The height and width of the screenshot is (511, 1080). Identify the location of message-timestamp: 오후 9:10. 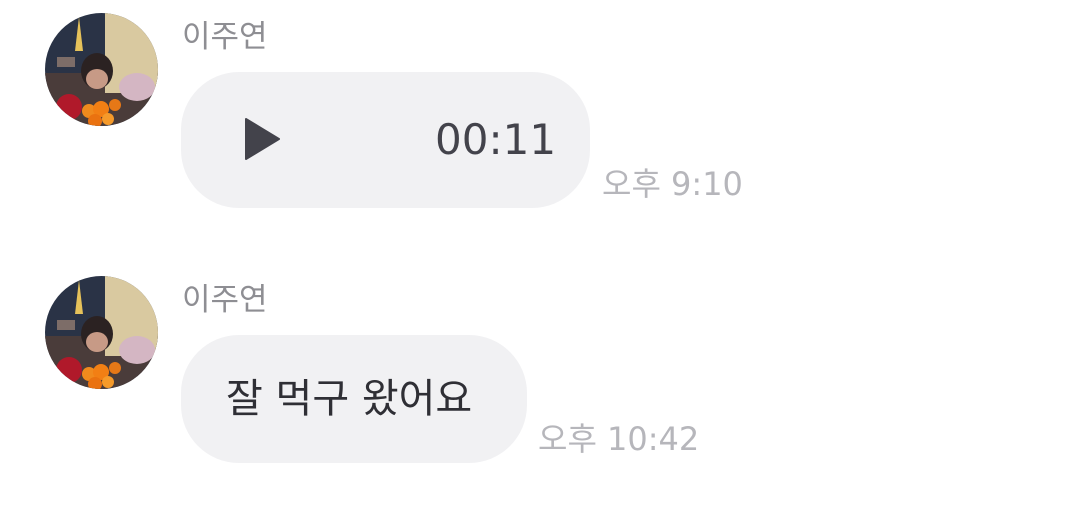
(672, 184).